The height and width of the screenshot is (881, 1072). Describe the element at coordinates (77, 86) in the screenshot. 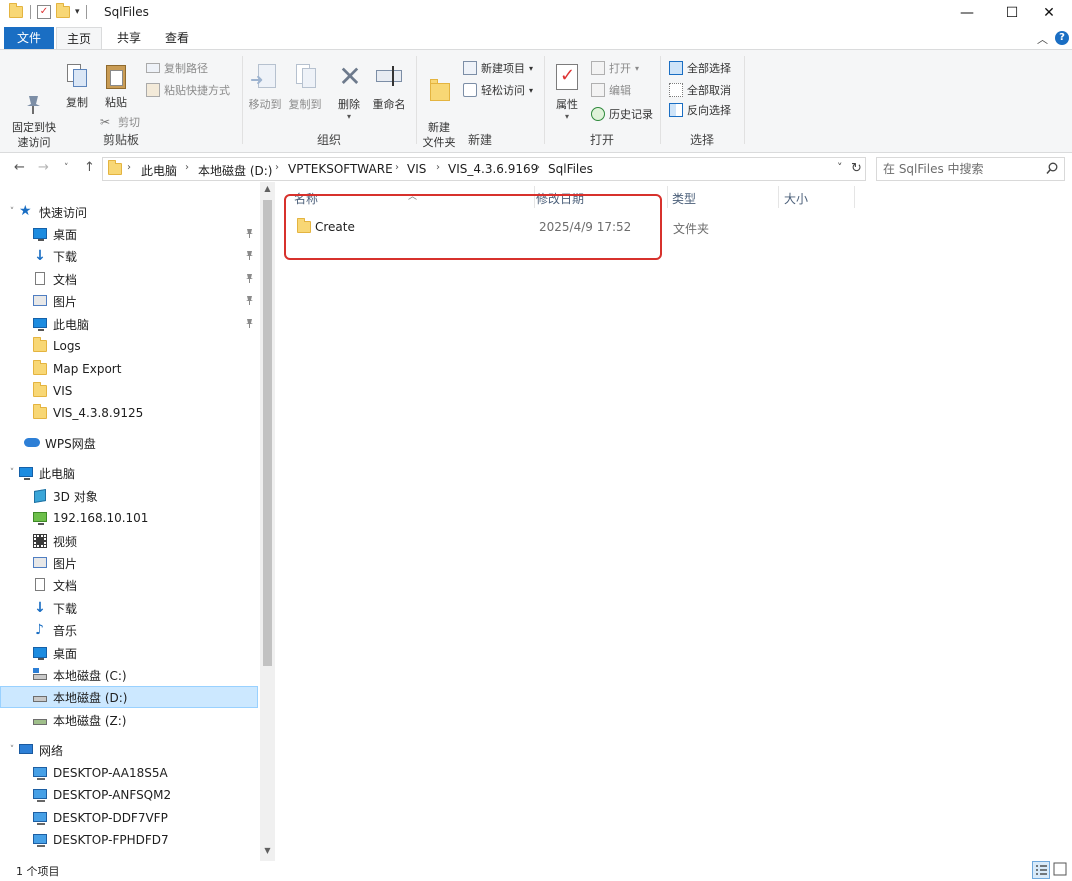

I see `copy-button: 复制` at that location.